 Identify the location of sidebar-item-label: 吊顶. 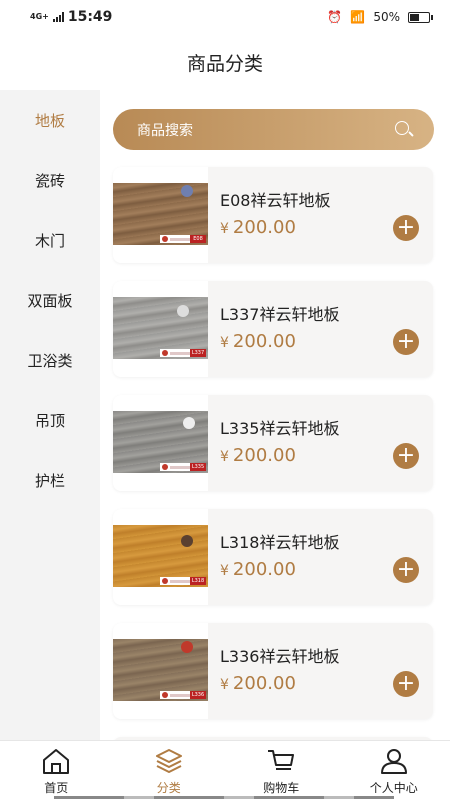
(49, 420).